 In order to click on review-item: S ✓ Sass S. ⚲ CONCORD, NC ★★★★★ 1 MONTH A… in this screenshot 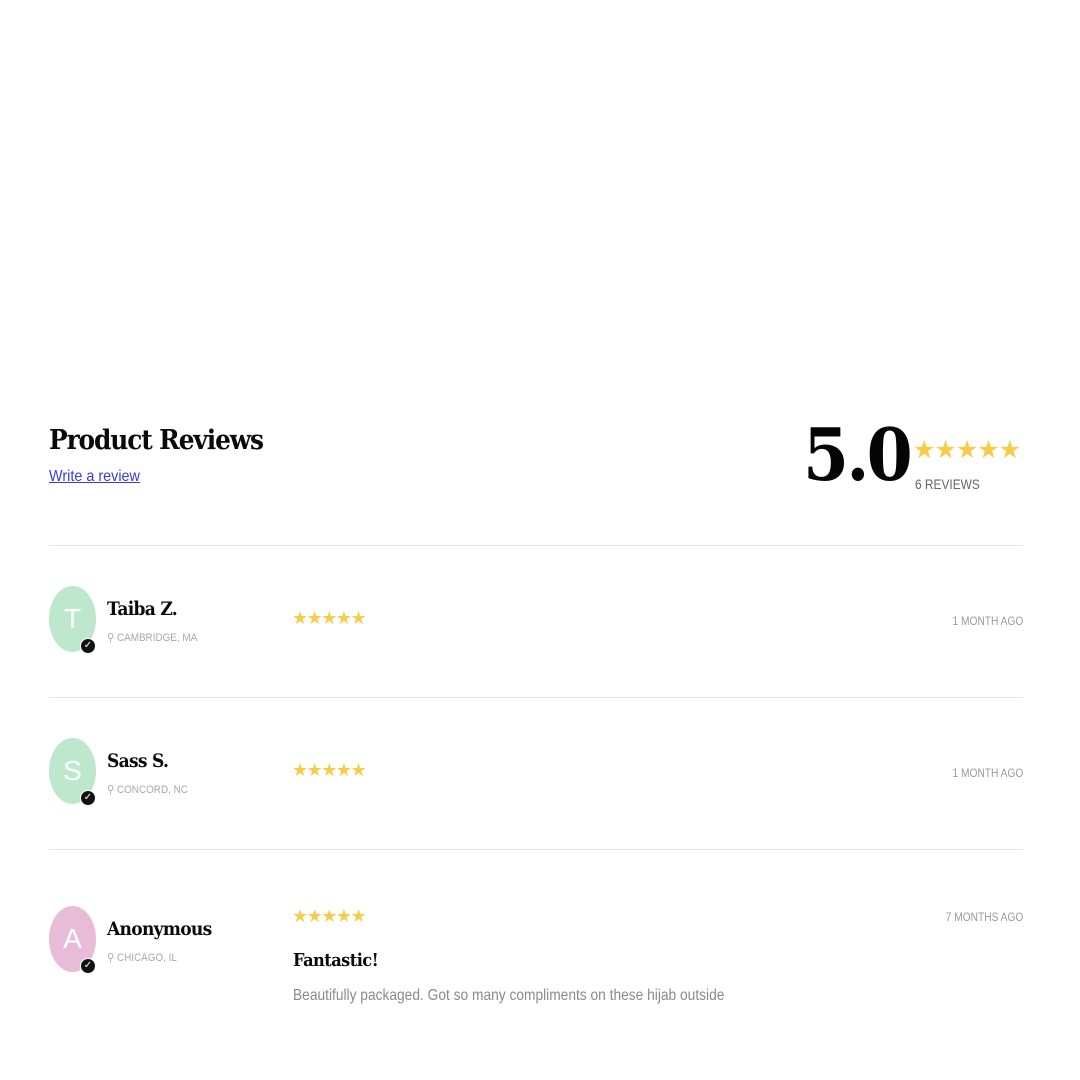, I will do `click(536, 778)`.